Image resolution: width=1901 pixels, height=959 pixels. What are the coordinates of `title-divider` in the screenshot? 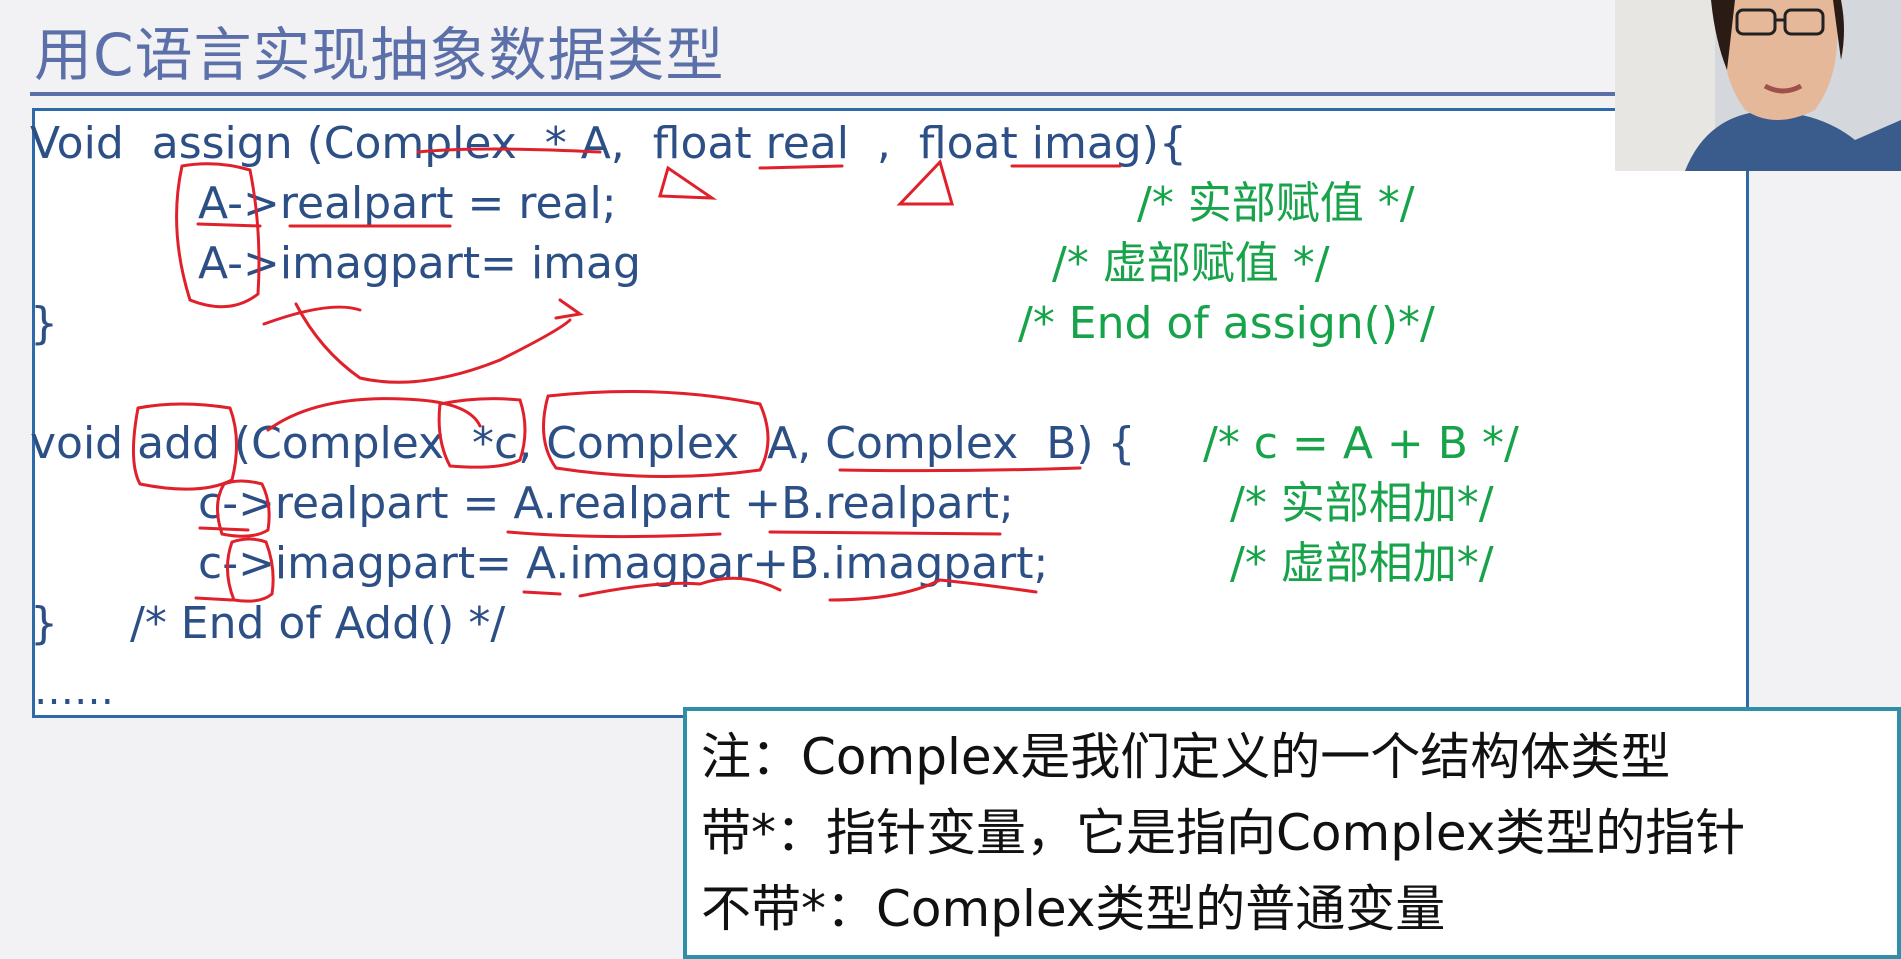 It's located at (822, 94).